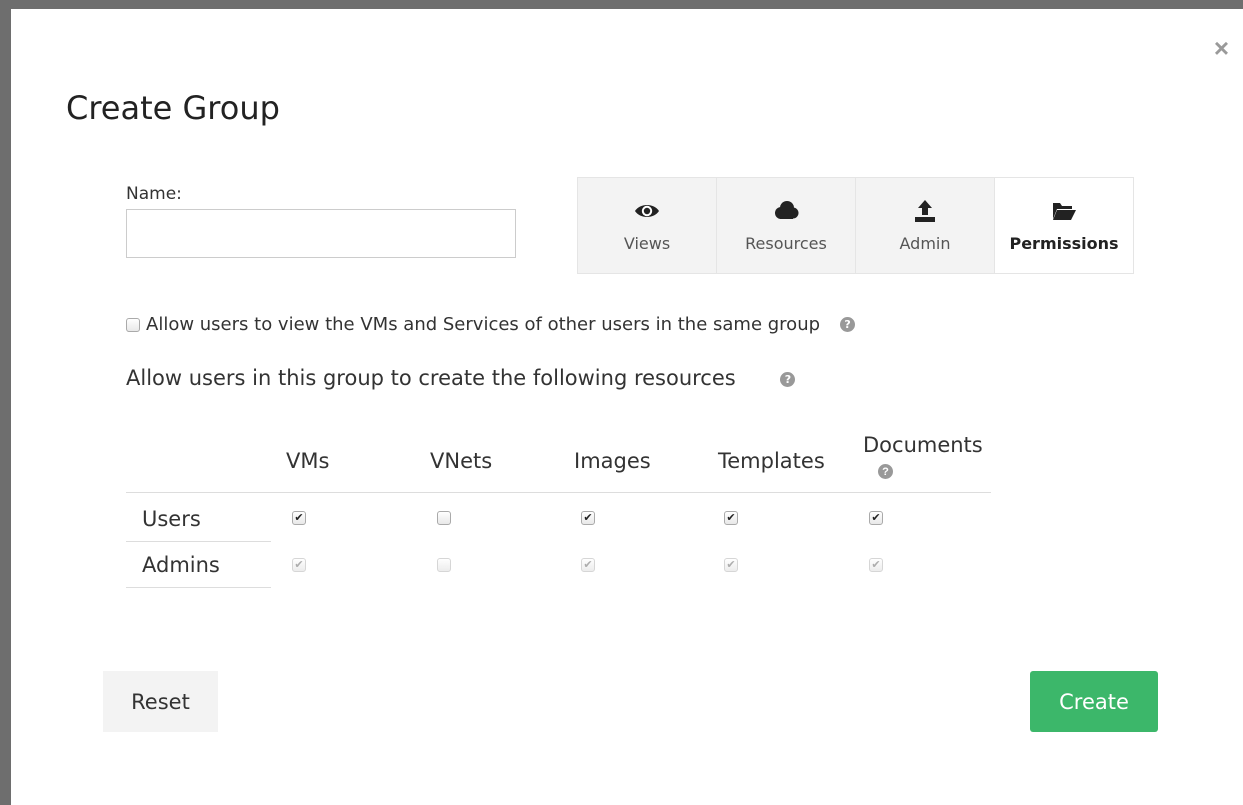 Image resolution: width=1243 pixels, height=805 pixels. I want to click on column-header-vms: VMs, so click(308, 461).